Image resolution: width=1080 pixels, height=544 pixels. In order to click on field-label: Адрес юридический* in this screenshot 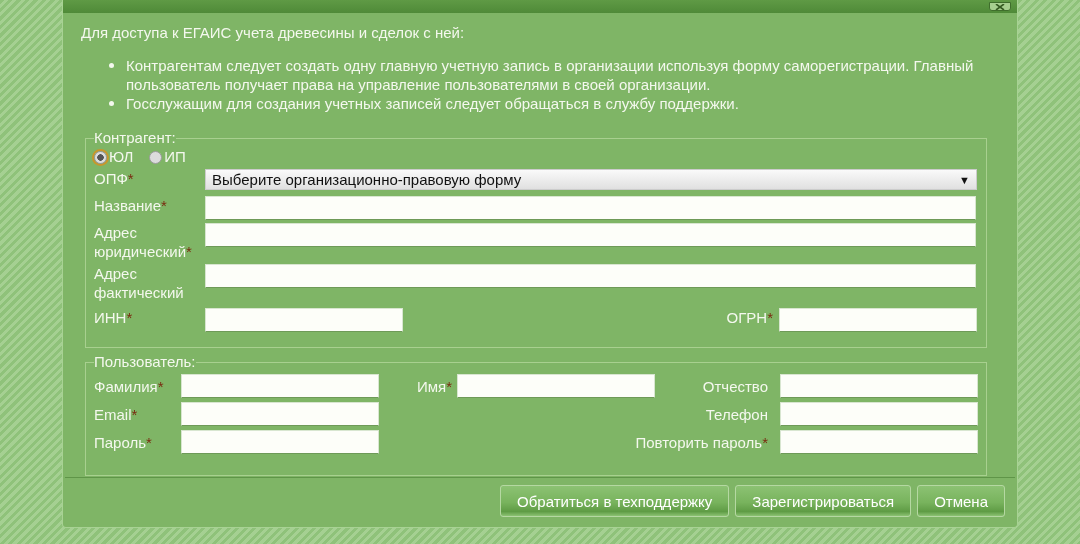, I will do `click(143, 242)`.